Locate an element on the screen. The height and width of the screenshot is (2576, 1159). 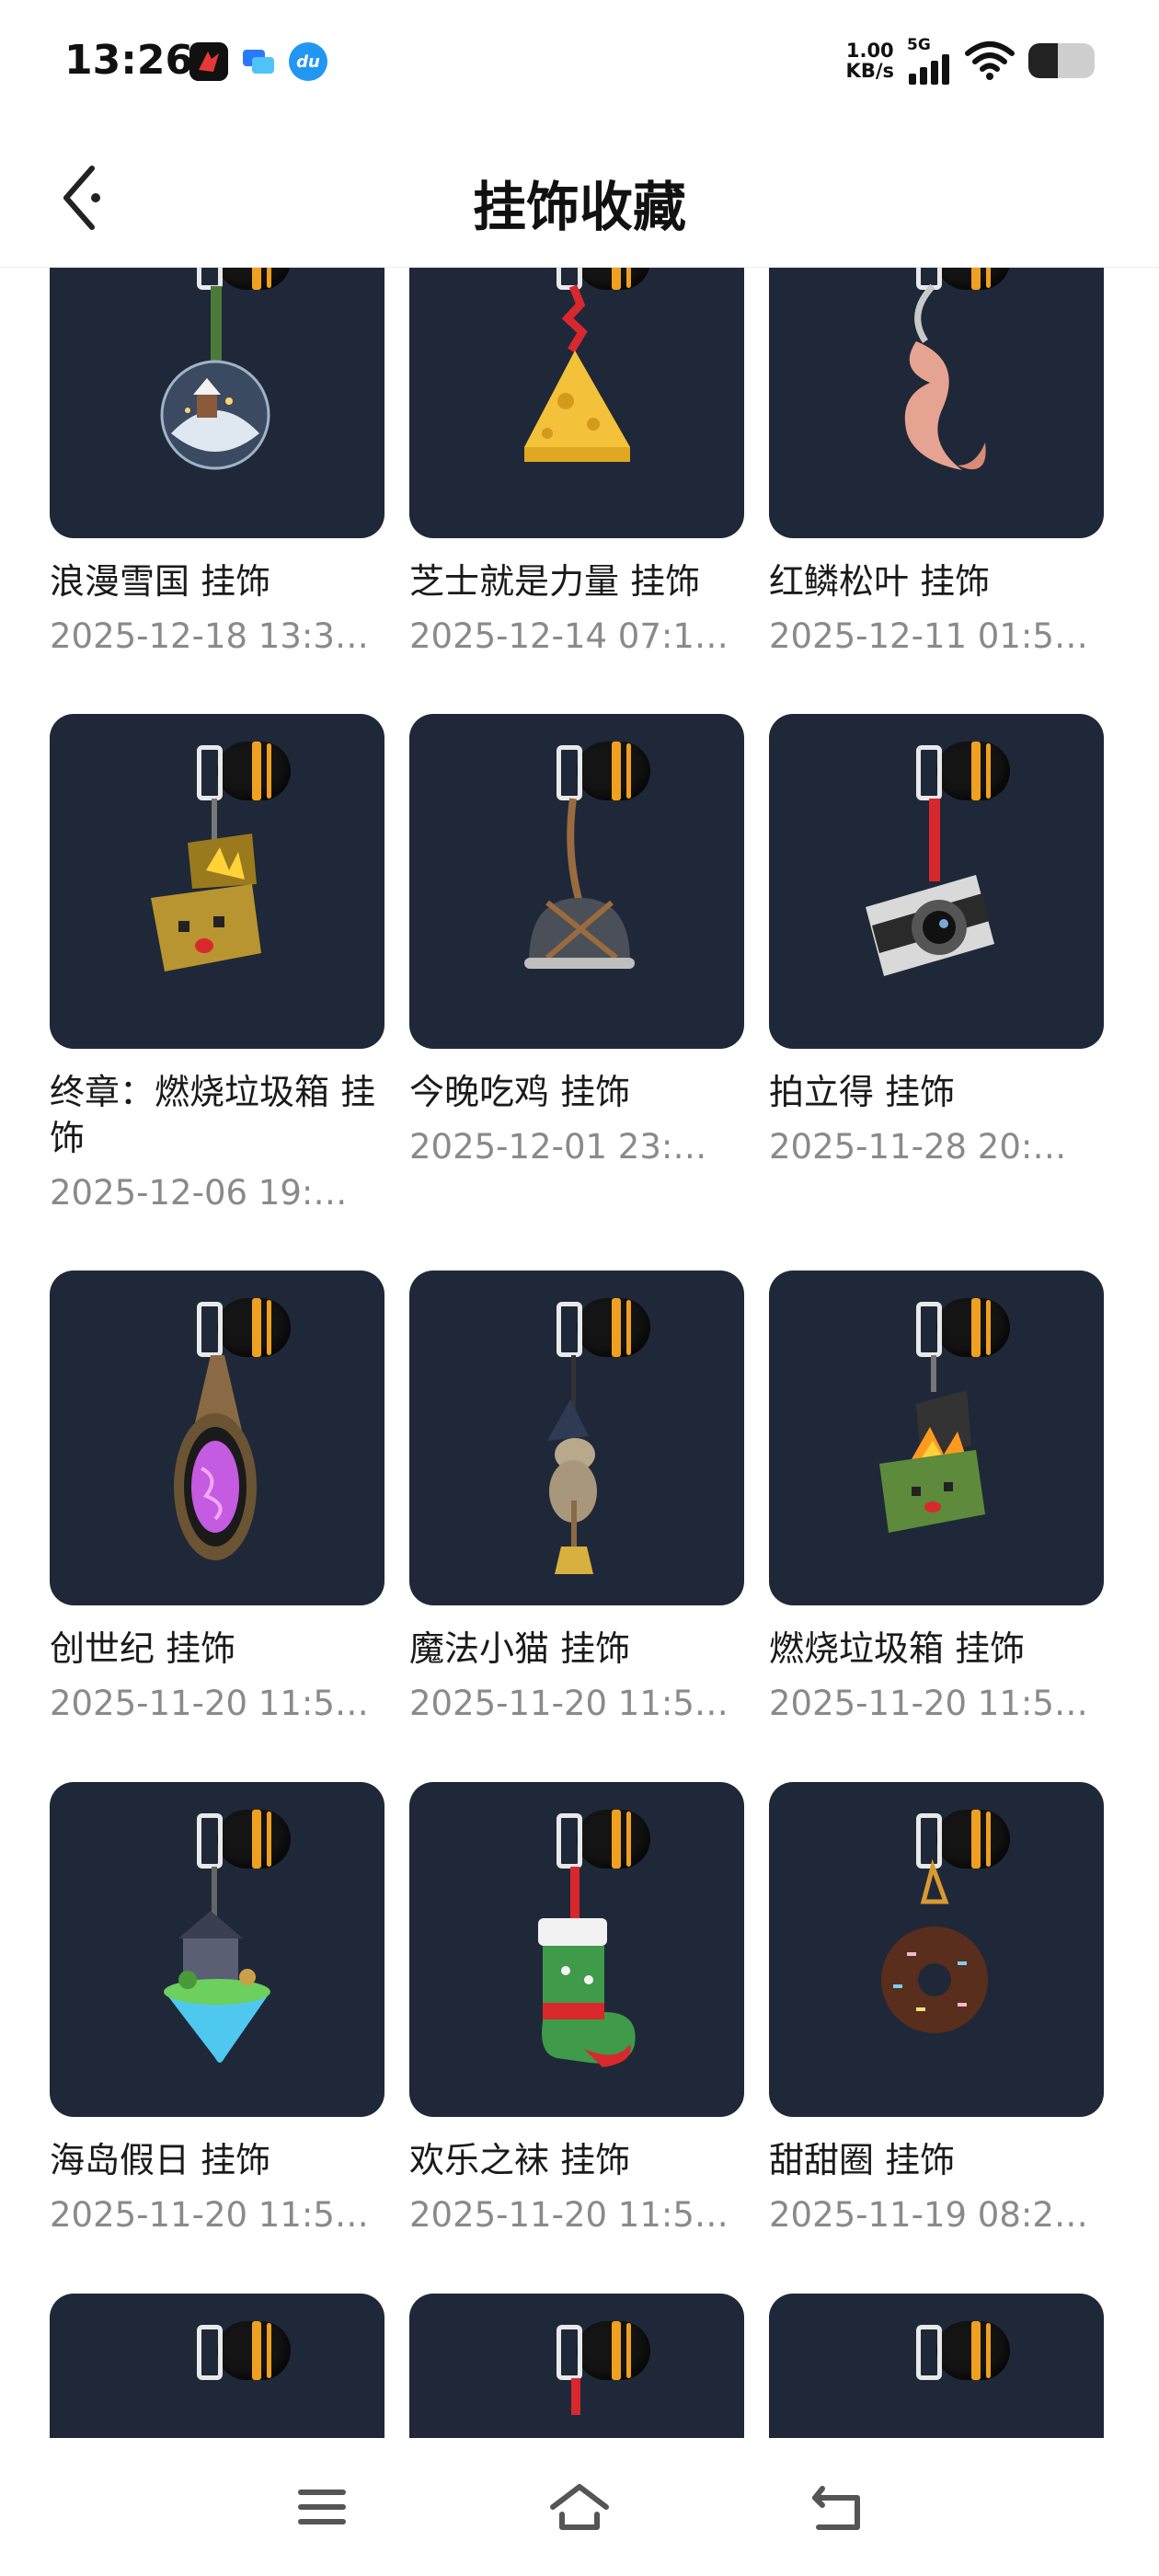
chat-app-icon is located at coordinates (258, 61).